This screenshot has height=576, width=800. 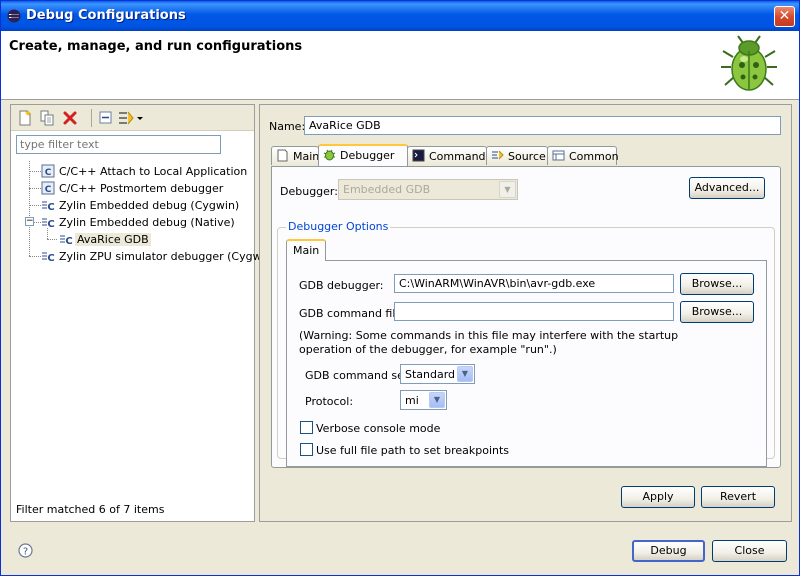 I want to click on tree-collapse-toggle: −, so click(x=29, y=221).